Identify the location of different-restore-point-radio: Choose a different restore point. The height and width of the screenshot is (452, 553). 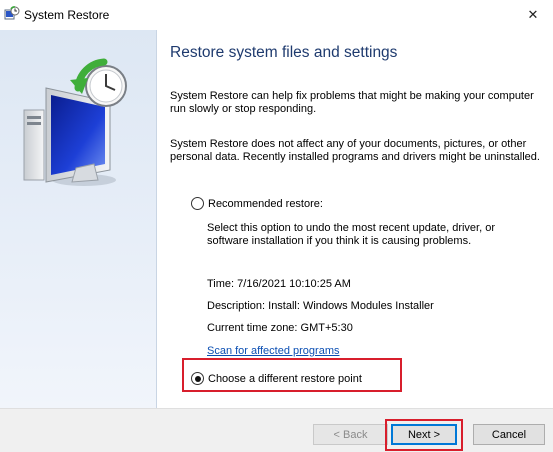
(276, 378).